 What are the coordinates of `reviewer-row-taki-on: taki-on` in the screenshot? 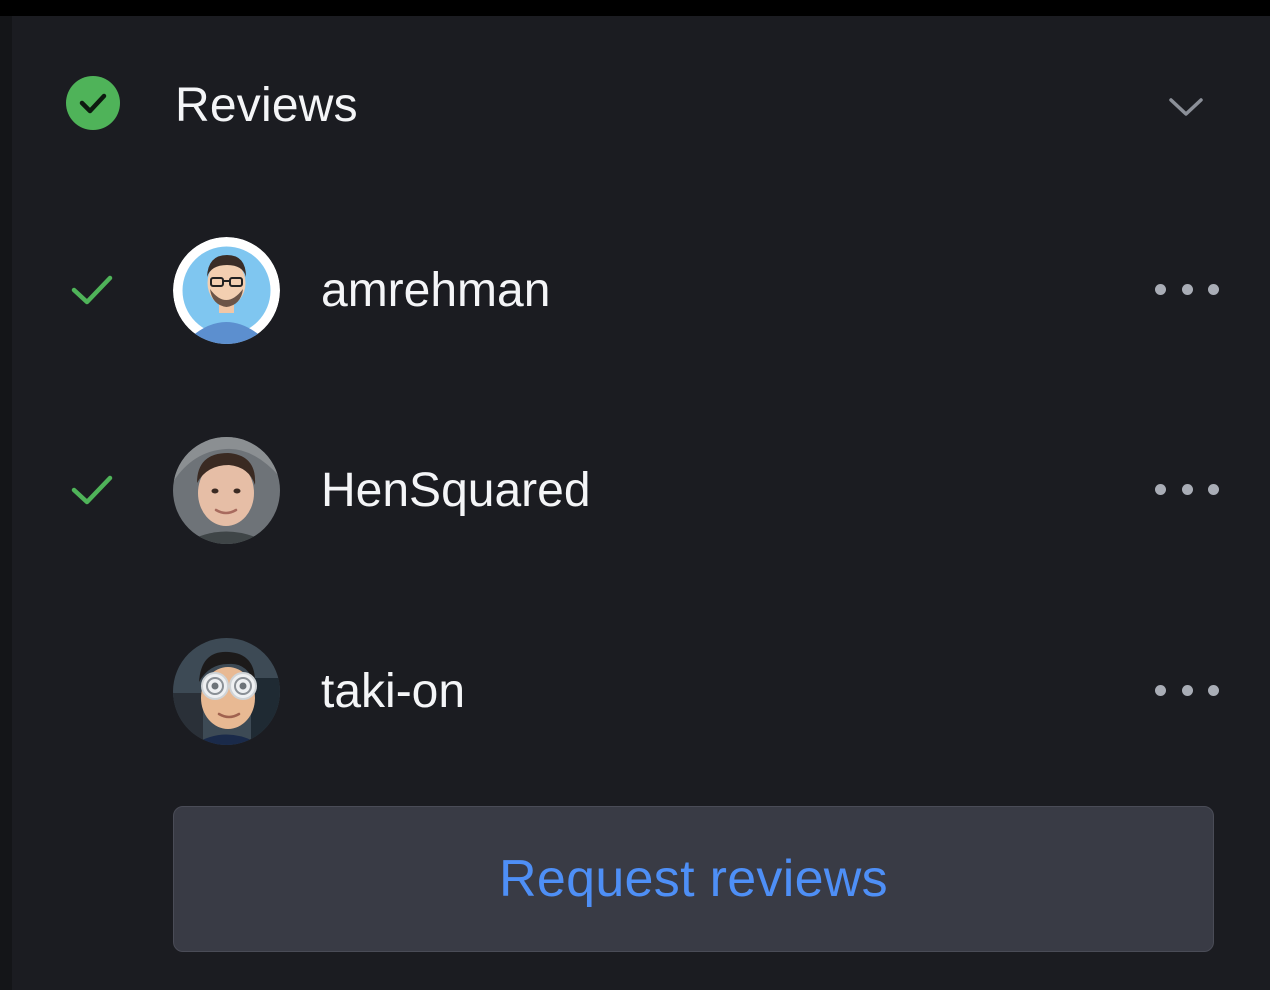 It's located at (641, 693).